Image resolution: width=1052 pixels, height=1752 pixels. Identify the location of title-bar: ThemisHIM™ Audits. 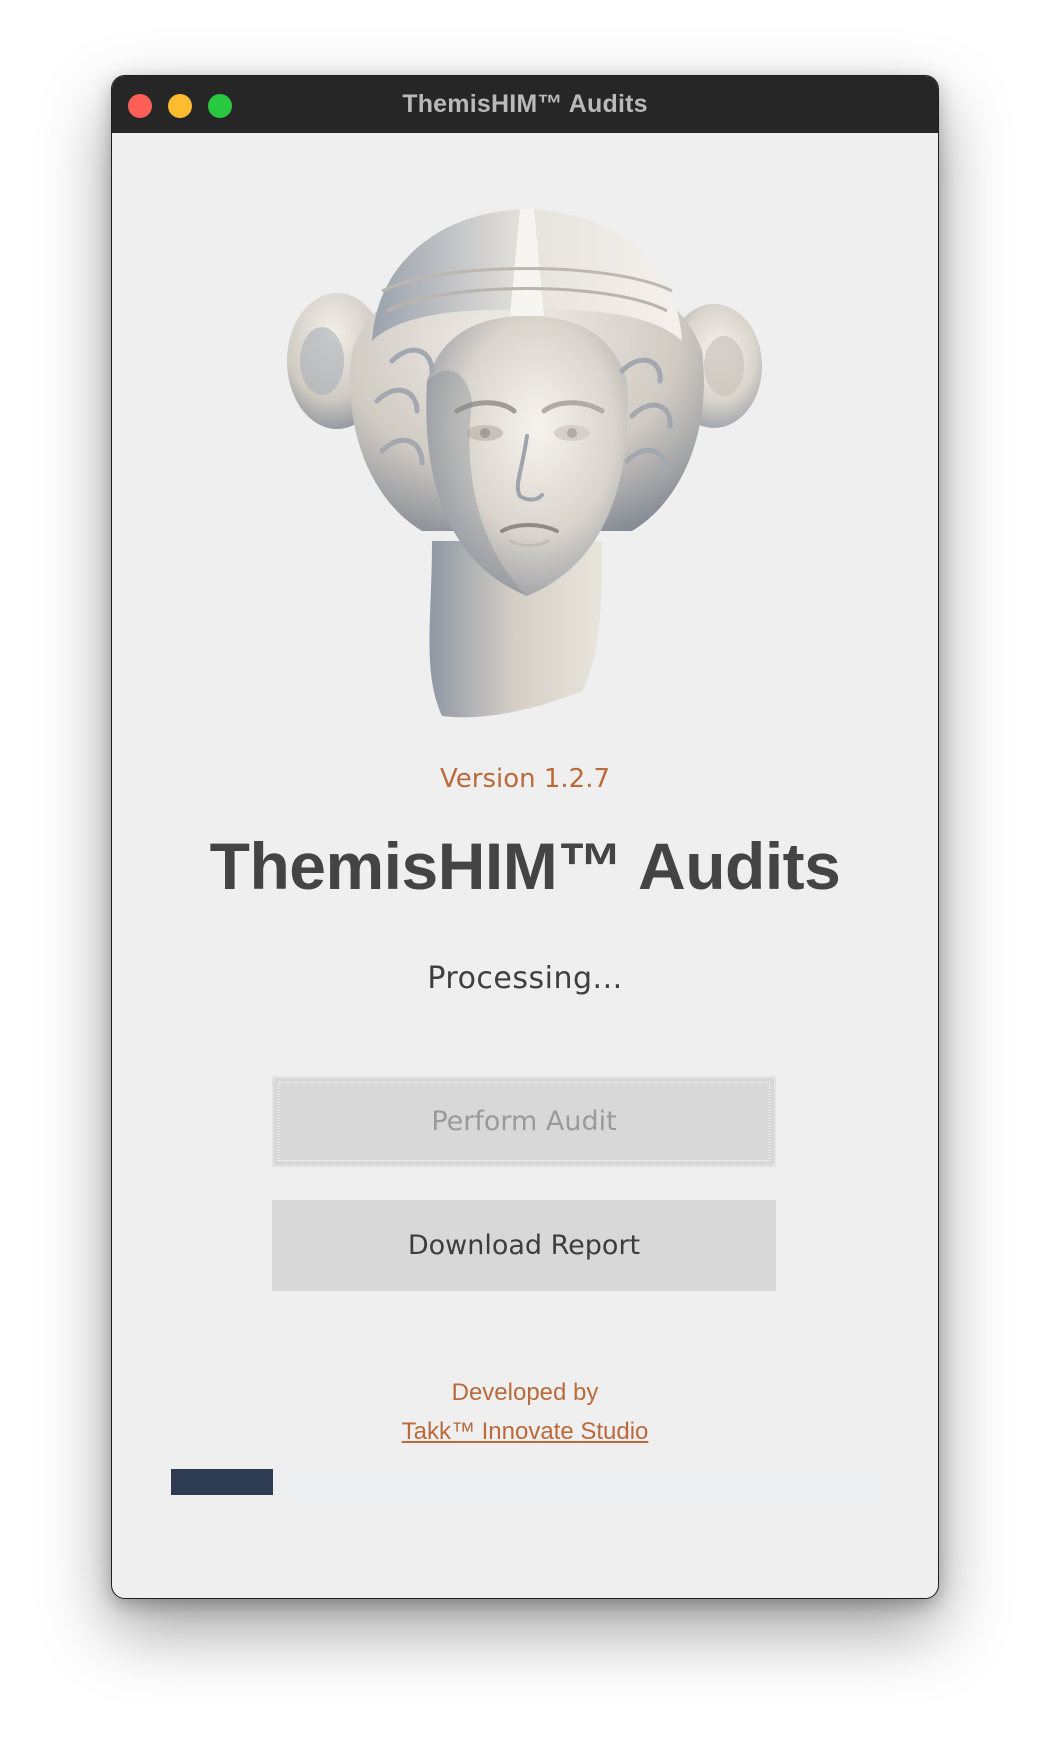
(525, 104).